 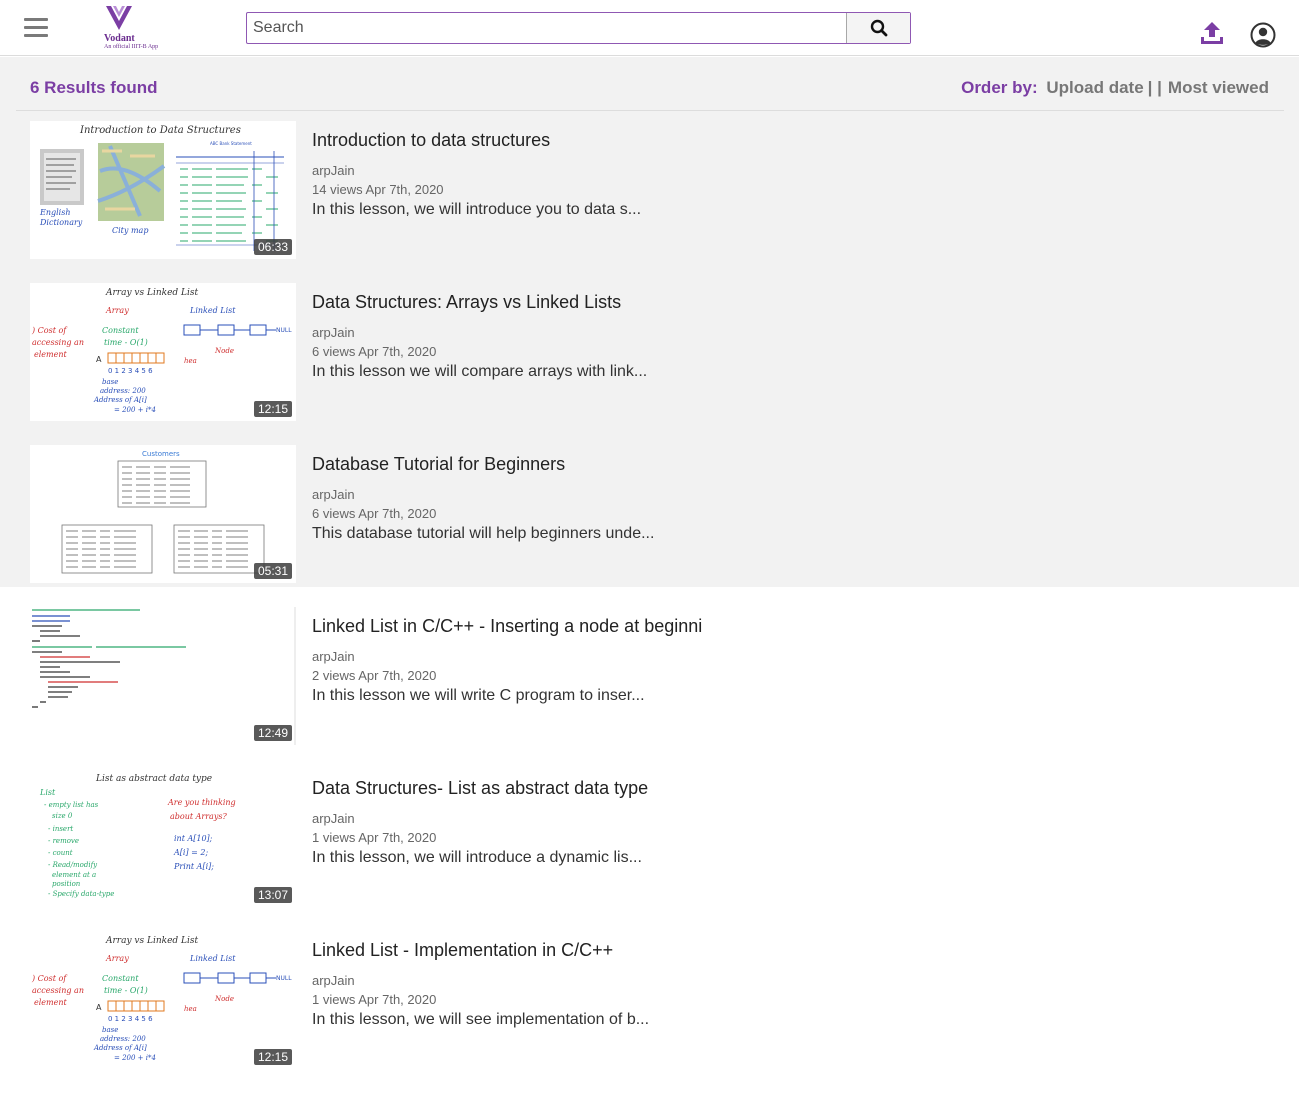 I want to click on svg-text: City map, so click(x=130, y=230).